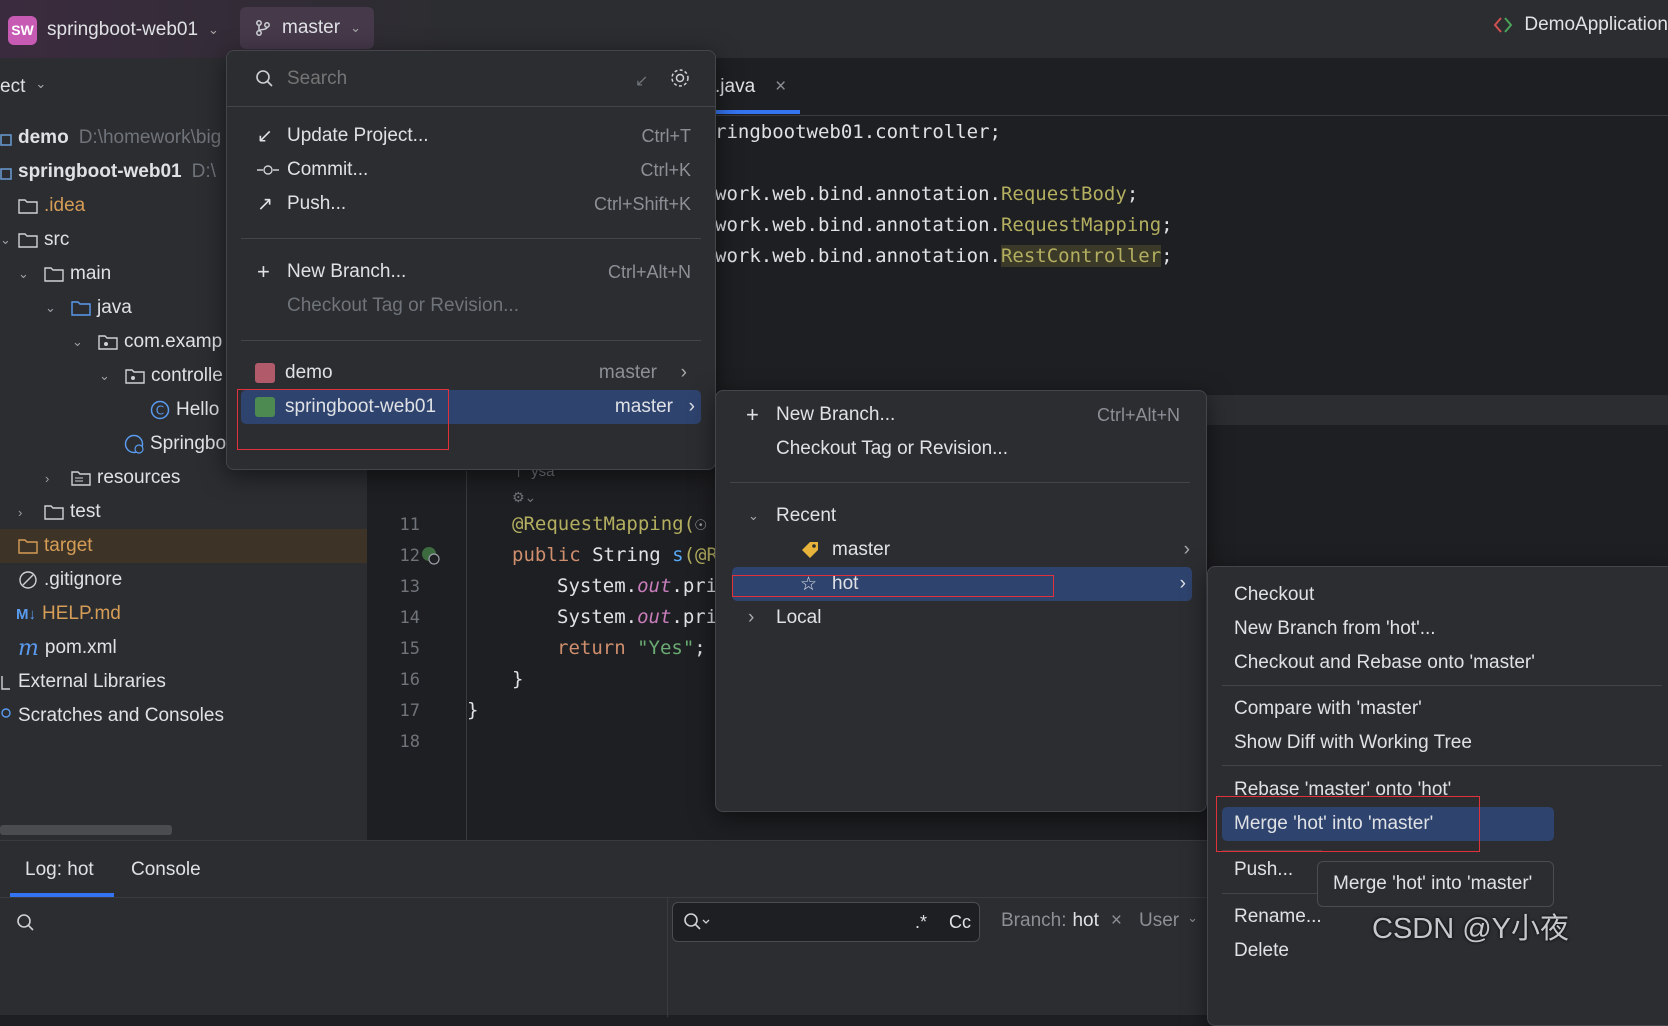 Image resolution: width=1668 pixels, height=1026 pixels. What do you see at coordinates (784, 618) in the screenshot?
I see `group-local: › Local` at bounding box center [784, 618].